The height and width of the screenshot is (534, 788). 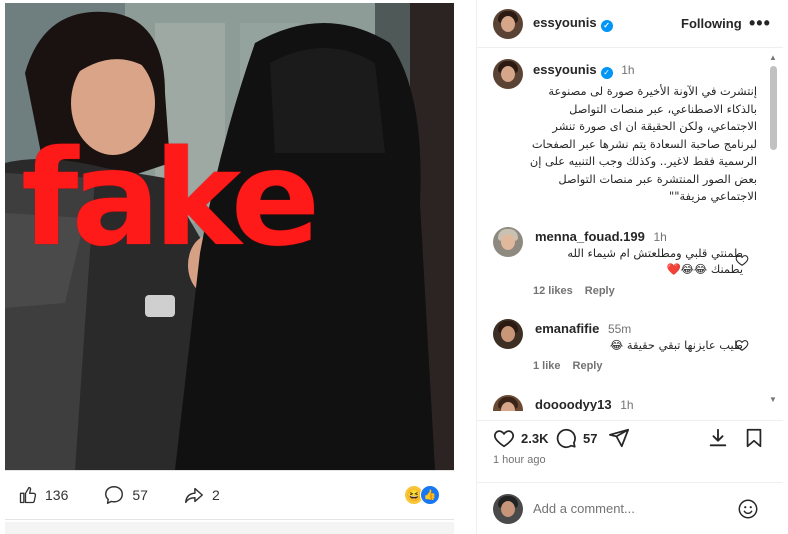 What do you see at coordinates (43, 495) in the screenshot?
I see `like-action: 136` at bounding box center [43, 495].